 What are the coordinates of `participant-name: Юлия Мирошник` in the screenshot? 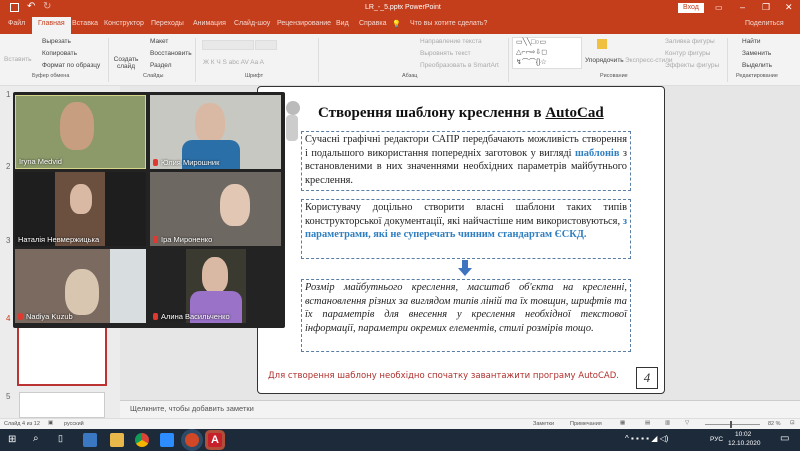 It's located at (190, 162).